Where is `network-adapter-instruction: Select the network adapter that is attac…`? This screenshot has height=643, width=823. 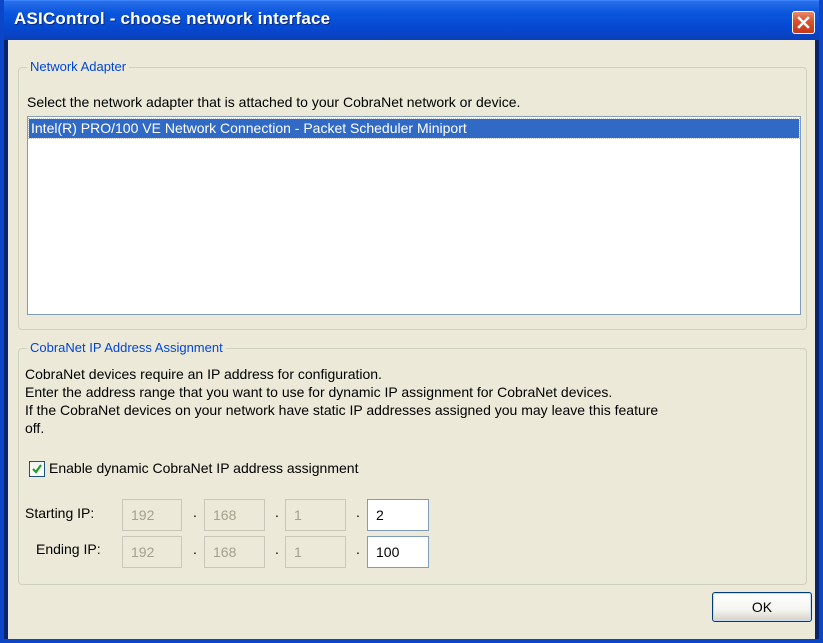 network-adapter-instruction: Select the network adapter that is attac… is located at coordinates (274, 102).